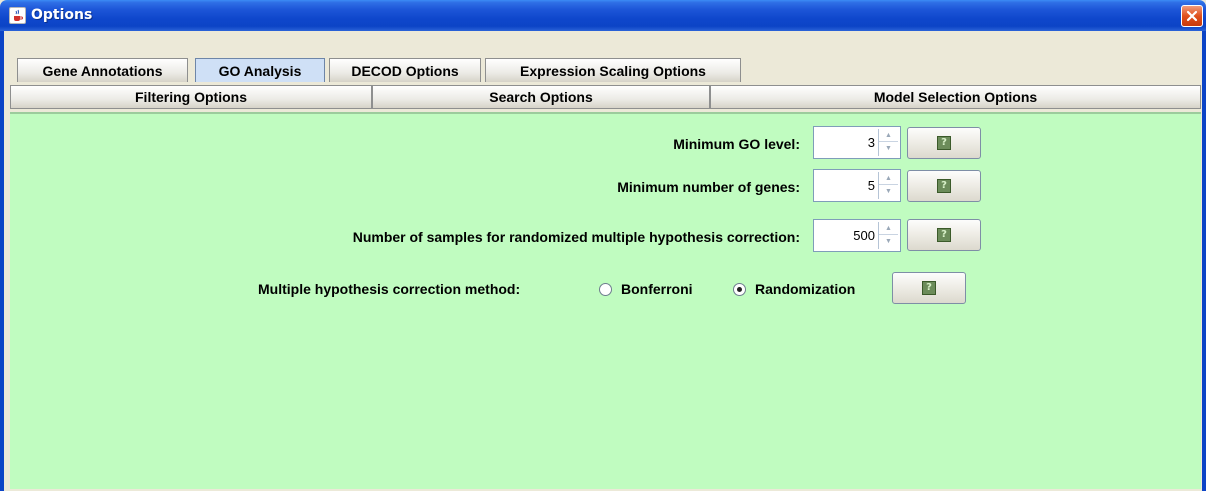 Image resolution: width=1206 pixels, height=491 pixels. I want to click on tab-search-options: Search Options, so click(541, 97).